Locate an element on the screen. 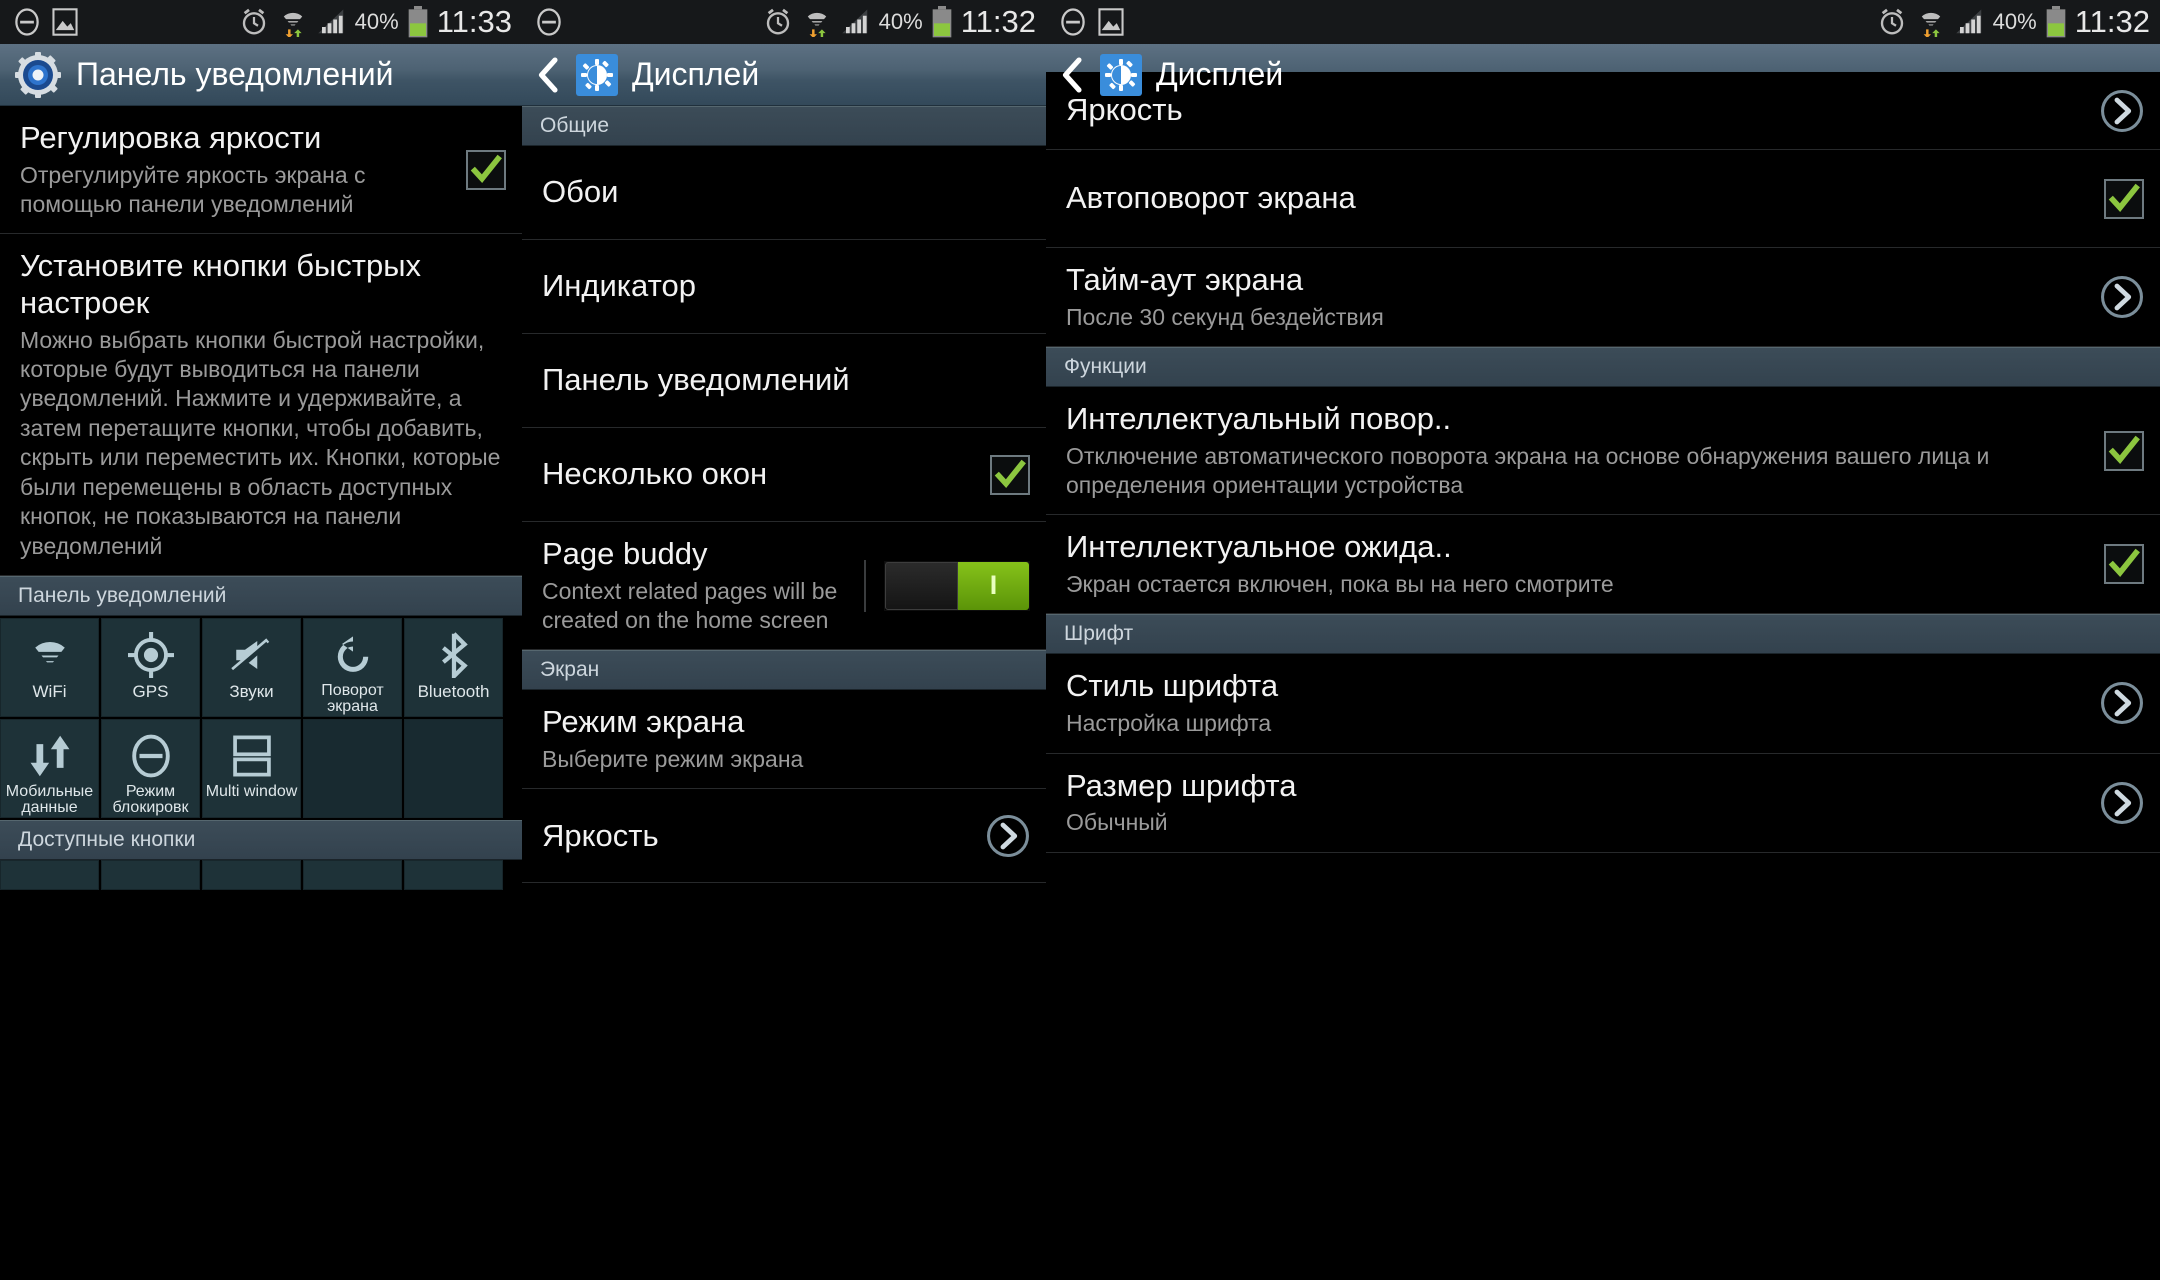 This screenshot has width=2160, height=1280. toggle-track: I is located at coordinates (957, 585).